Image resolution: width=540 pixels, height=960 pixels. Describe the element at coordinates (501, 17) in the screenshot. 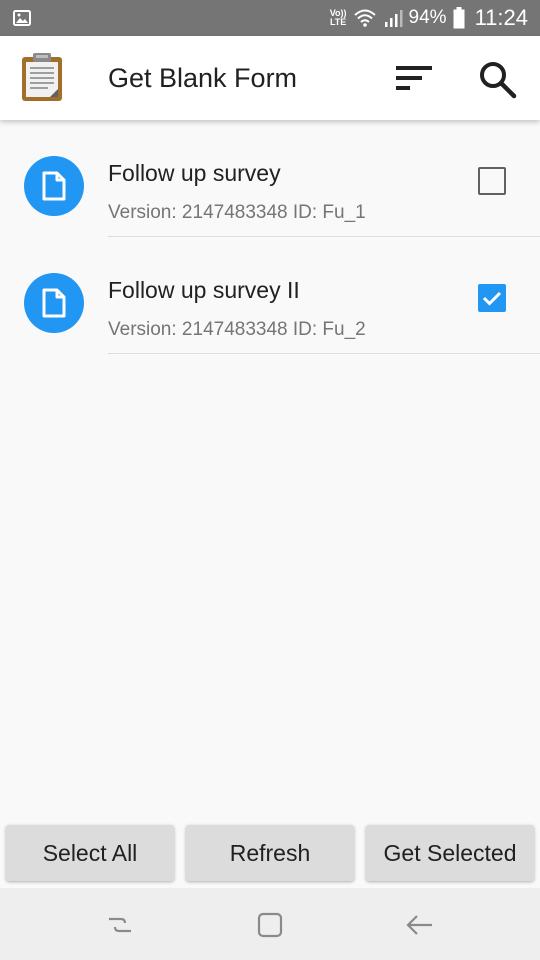

I see `clock: 11:24` at that location.